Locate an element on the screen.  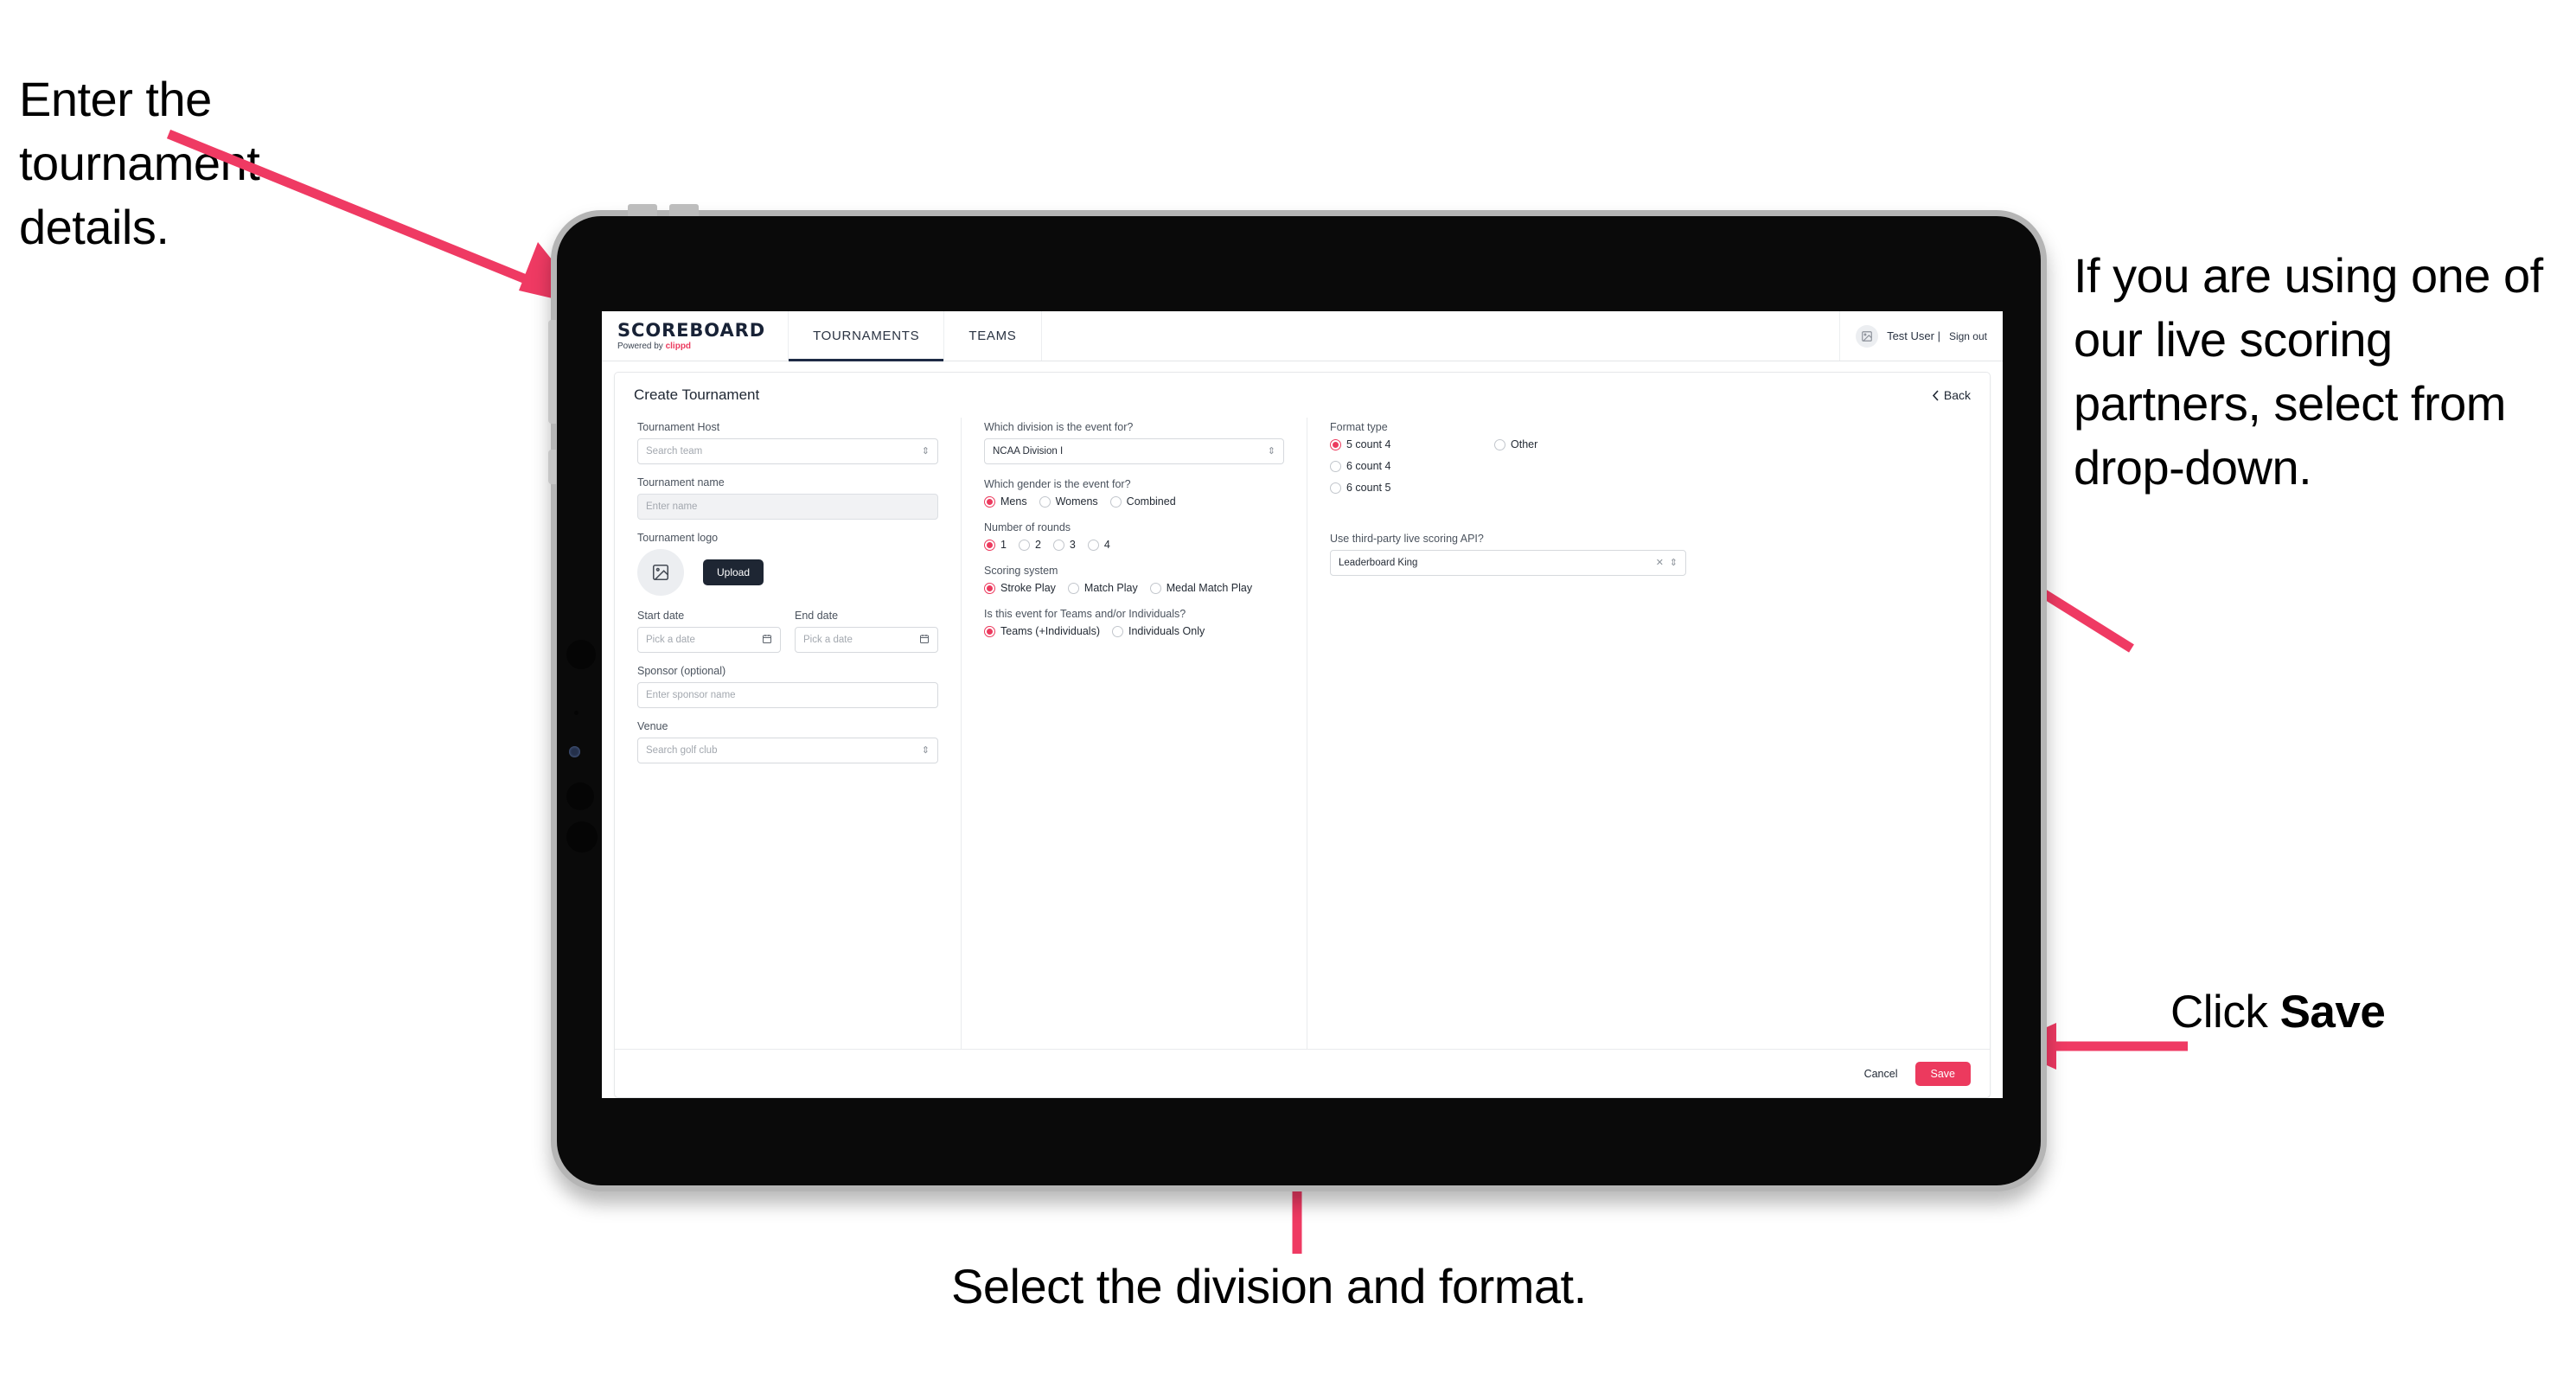
scoring-option-stroke-play-label: Stroke Play is located at coordinates (1028, 588).